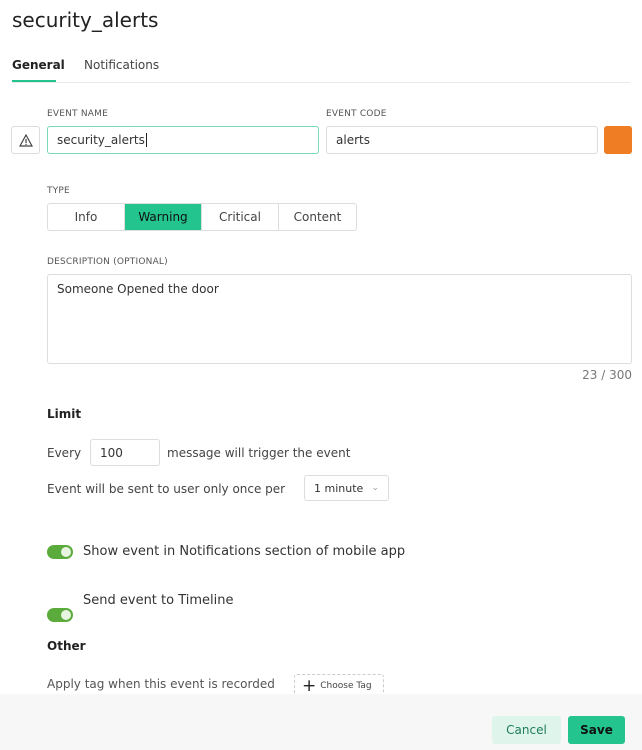 The height and width of the screenshot is (750, 642). What do you see at coordinates (356, 114) in the screenshot?
I see `event-code-label: EVENT CODE` at bounding box center [356, 114].